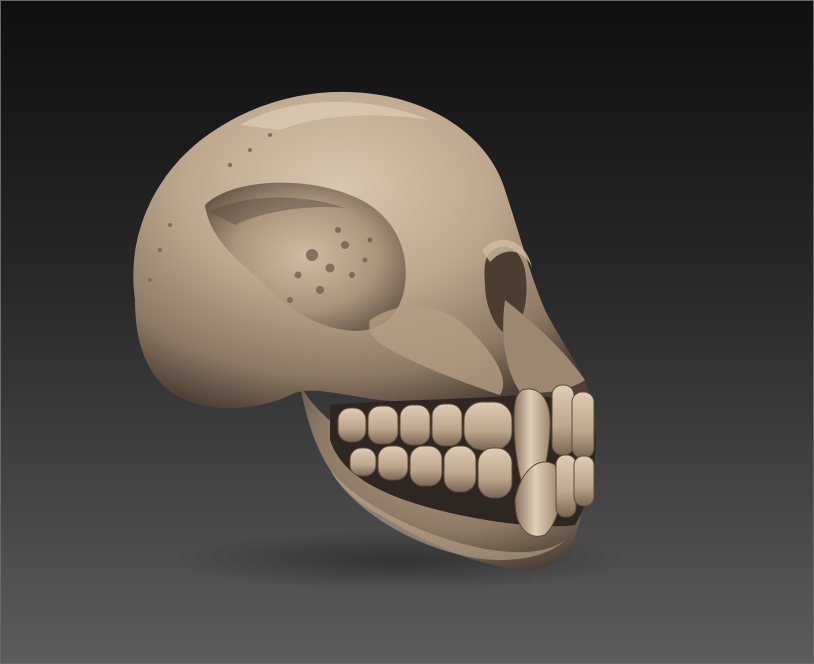  What do you see at coordinates (573, 451) in the screenshot?
I see `skull-front-teeth` at bounding box center [573, 451].